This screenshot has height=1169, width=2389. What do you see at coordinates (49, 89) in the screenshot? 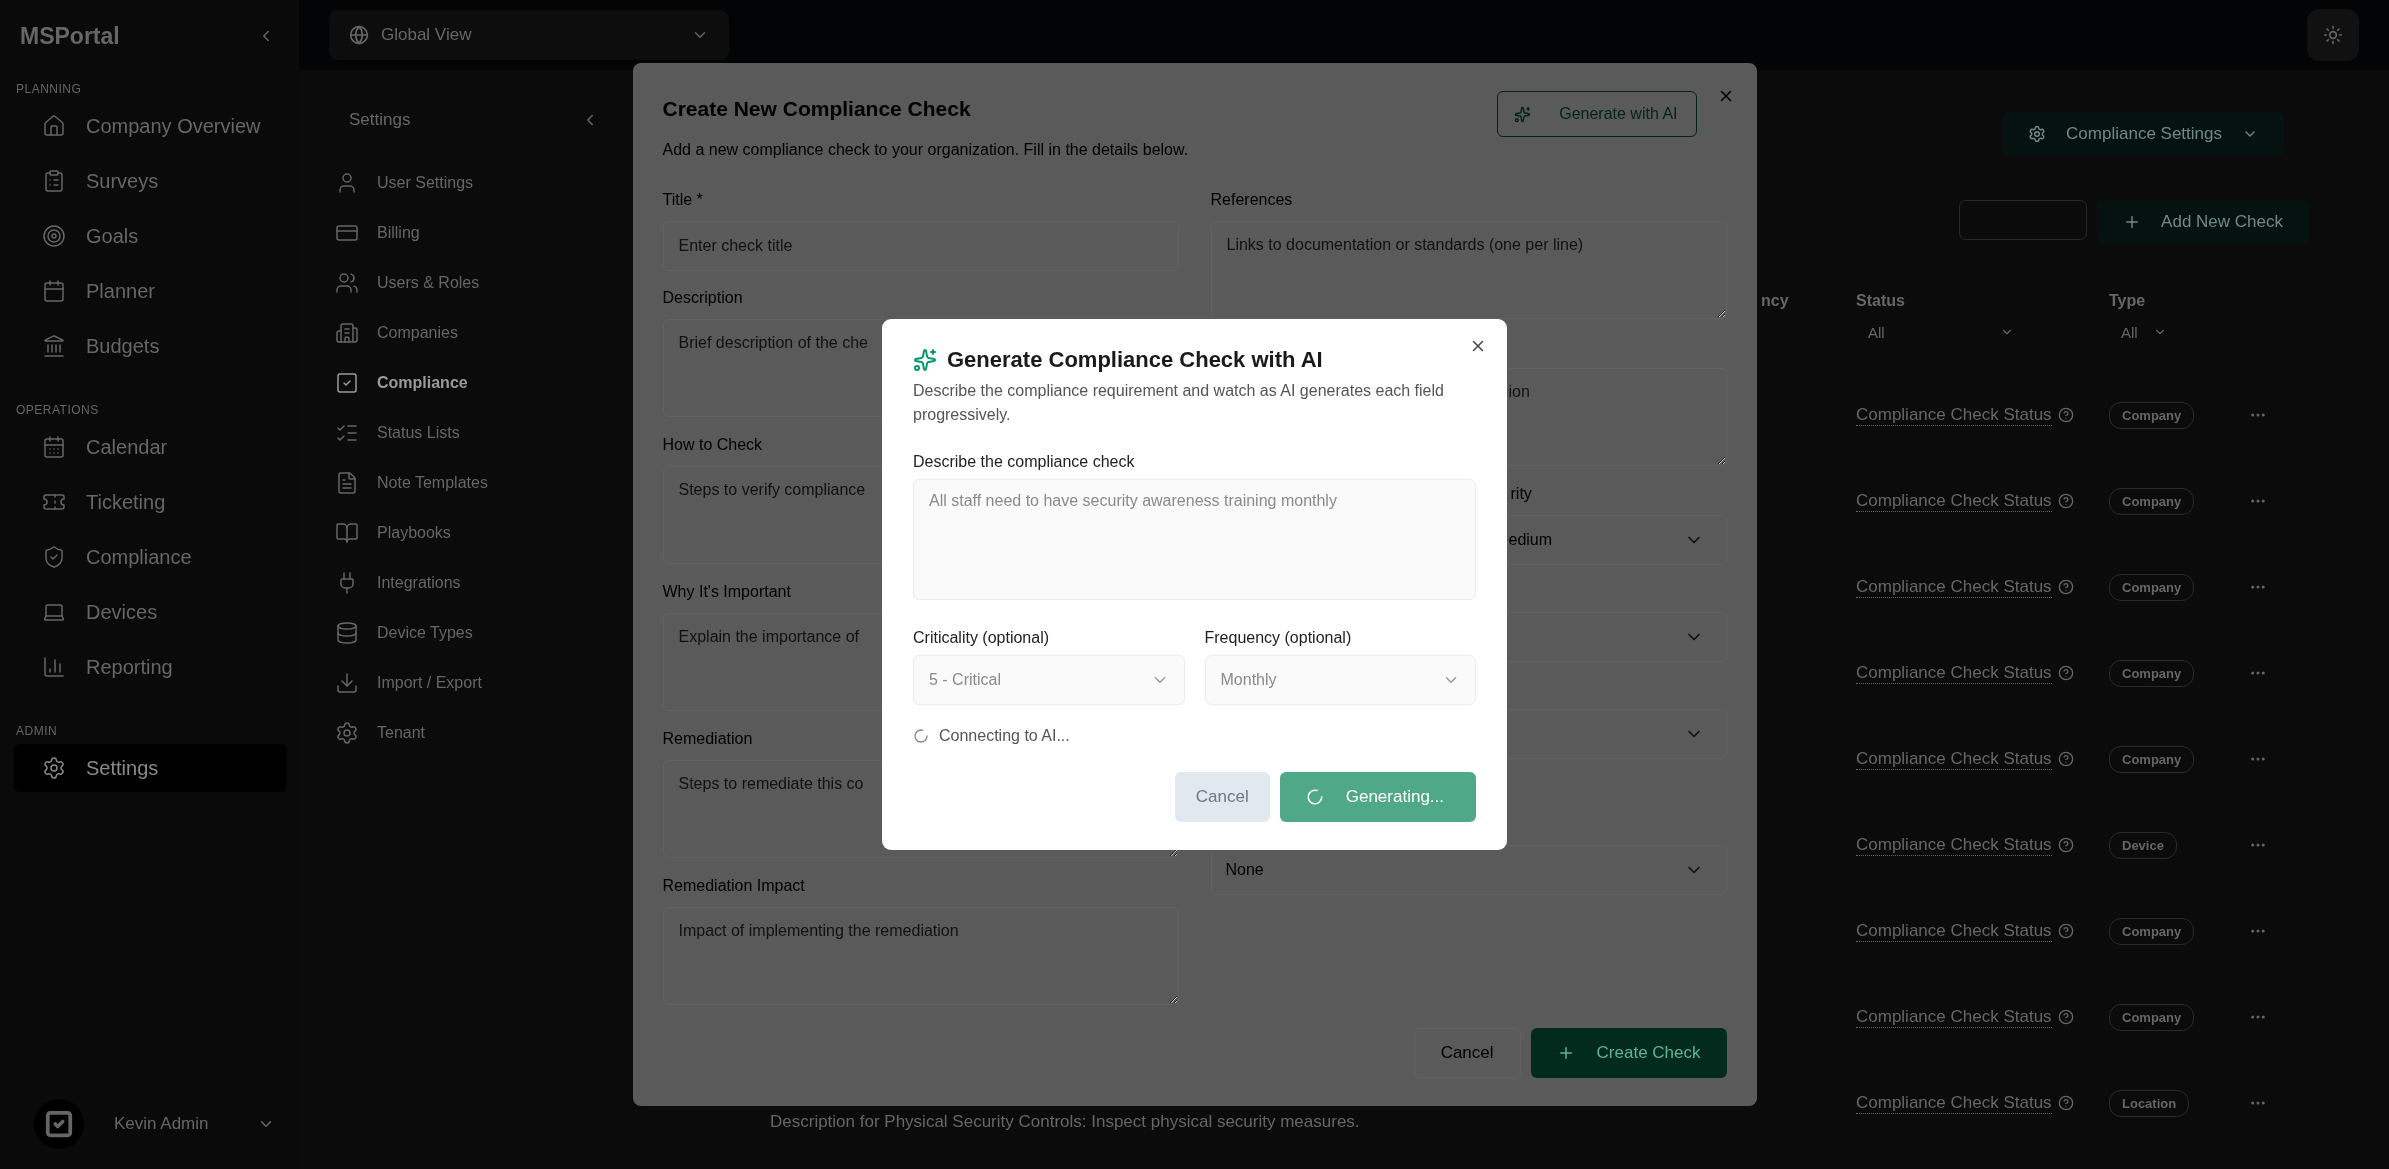
I see `section-title: PLANNING` at bounding box center [49, 89].